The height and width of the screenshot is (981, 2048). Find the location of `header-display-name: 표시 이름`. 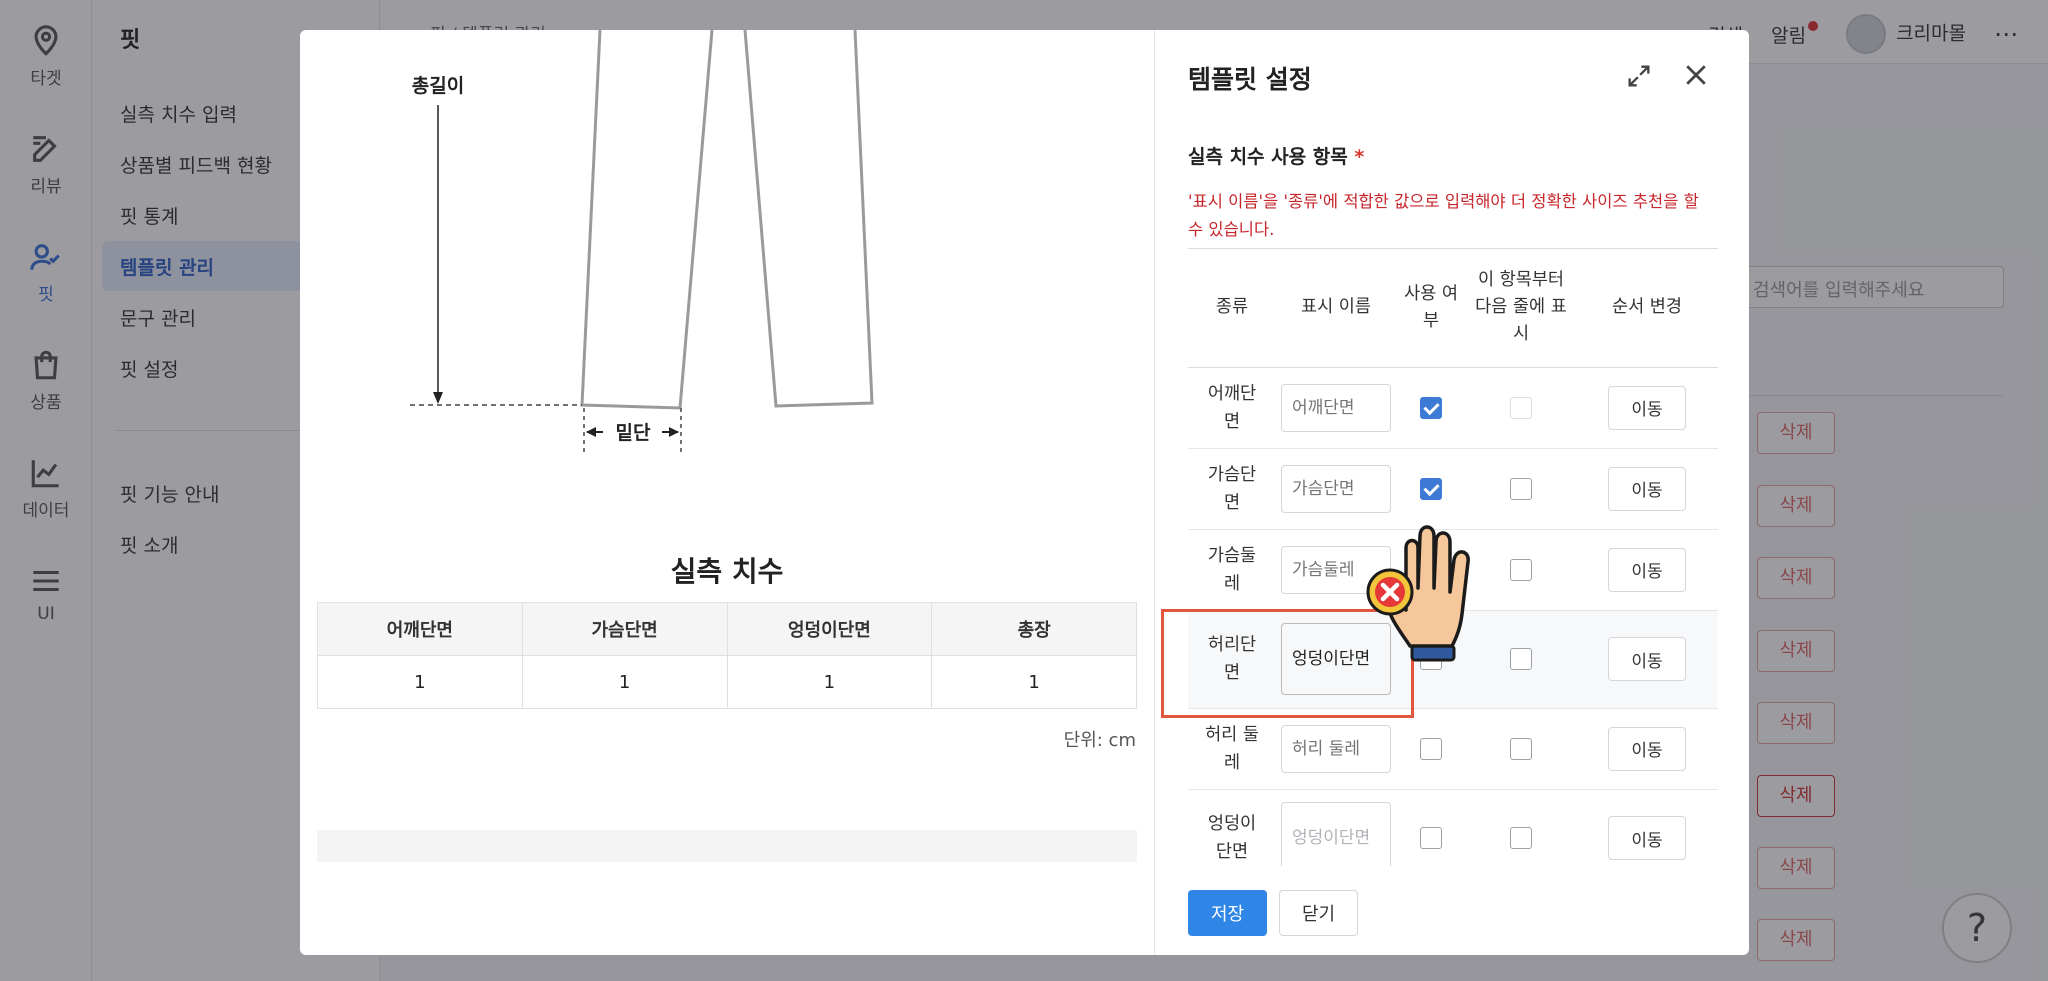

header-display-name: 표시 이름 is located at coordinates (1336, 308).